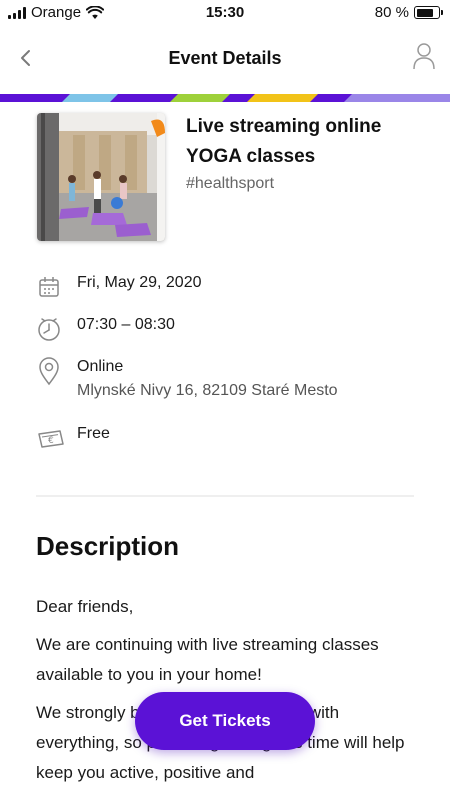 This screenshot has width=450, height=800. What do you see at coordinates (225, 721) in the screenshot?
I see `get-tickets-button: Get Tickets` at bounding box center [225, 721].